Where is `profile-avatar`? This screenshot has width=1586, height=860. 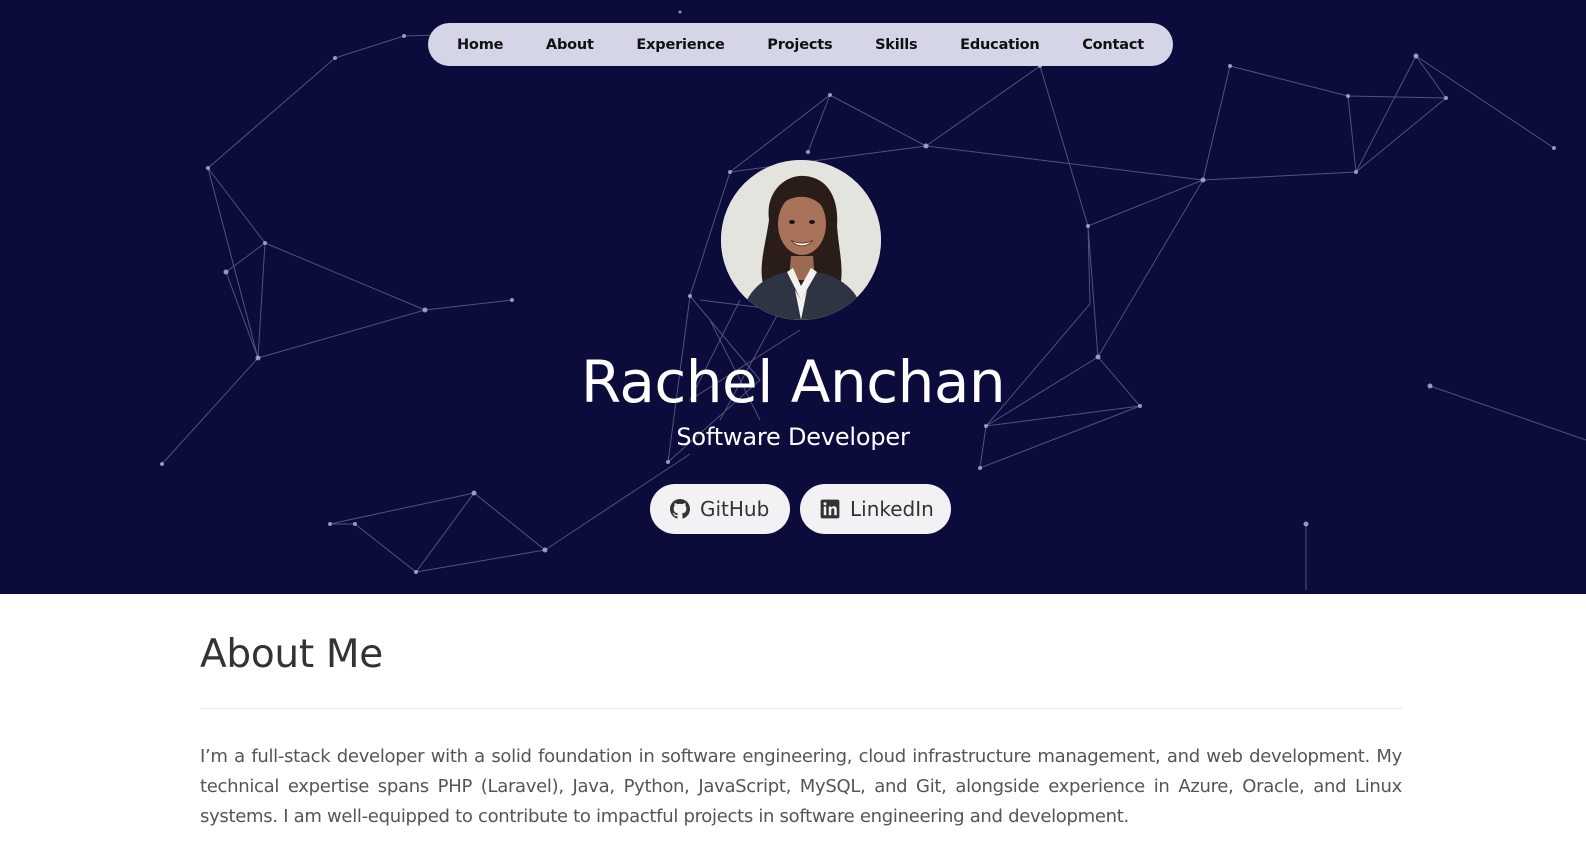 profile-avatar is located at coordinates (801, 240).